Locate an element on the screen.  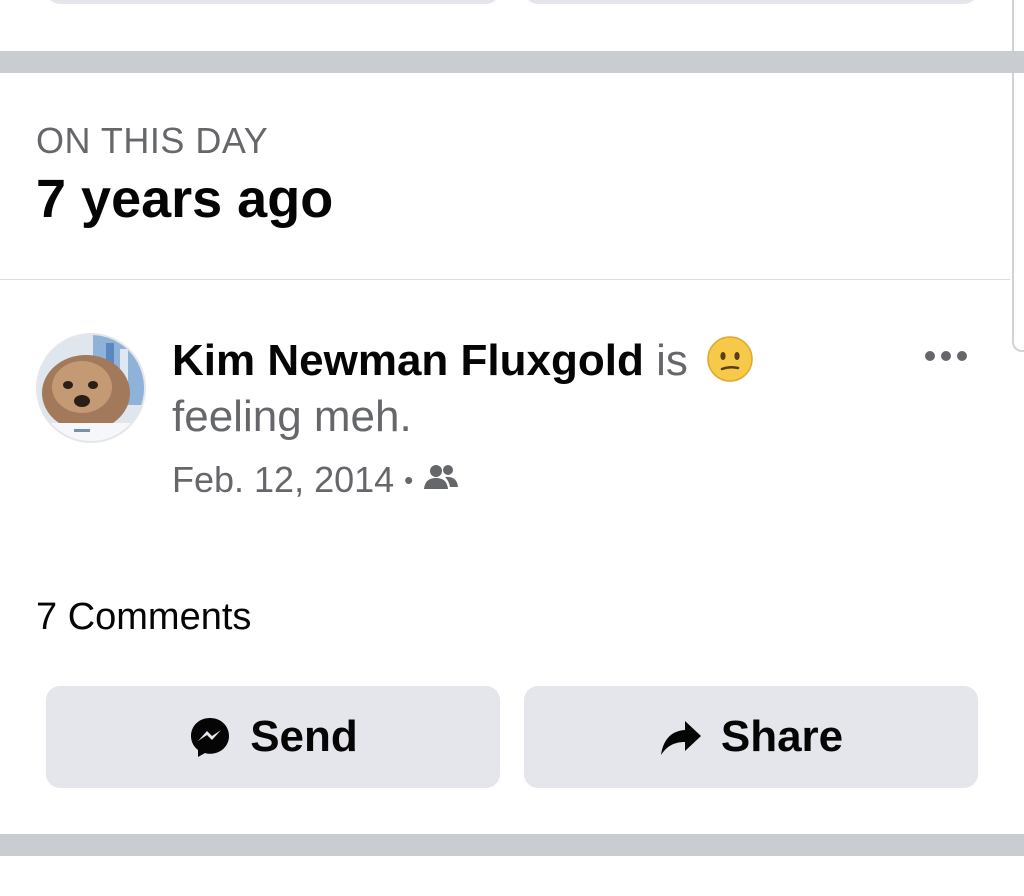
status-verb: is is located at coordinates (672, 360).